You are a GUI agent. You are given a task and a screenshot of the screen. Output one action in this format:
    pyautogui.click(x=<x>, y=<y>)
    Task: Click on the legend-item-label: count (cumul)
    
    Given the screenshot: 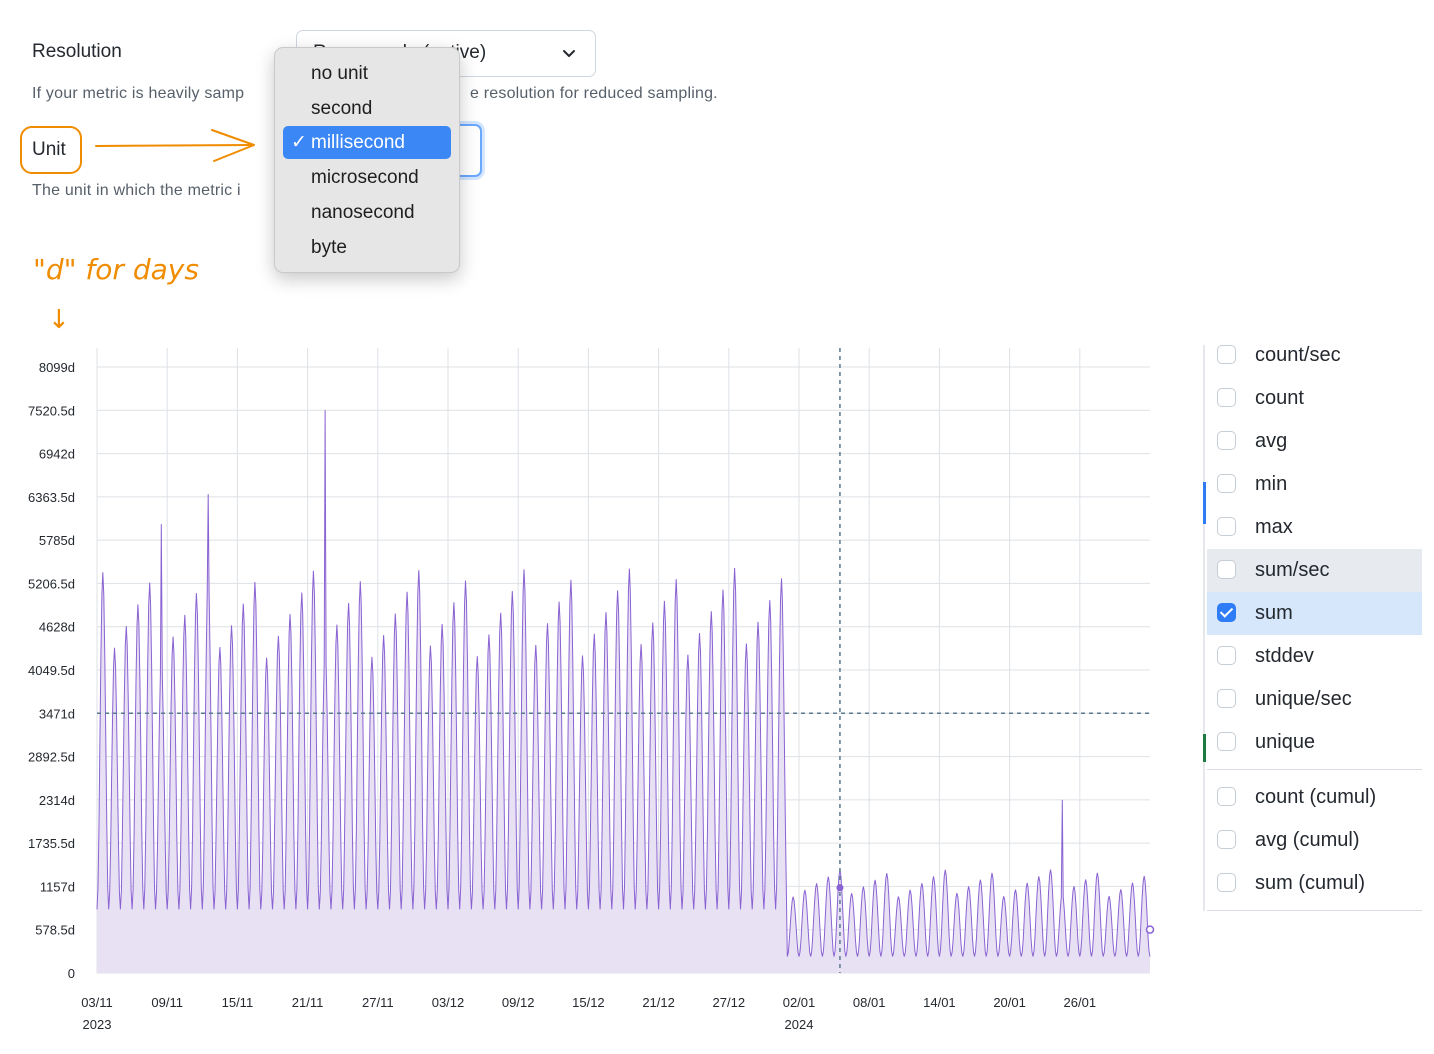 What is the action you would take?
    pyautogui.click(x=1316, y=797)
    